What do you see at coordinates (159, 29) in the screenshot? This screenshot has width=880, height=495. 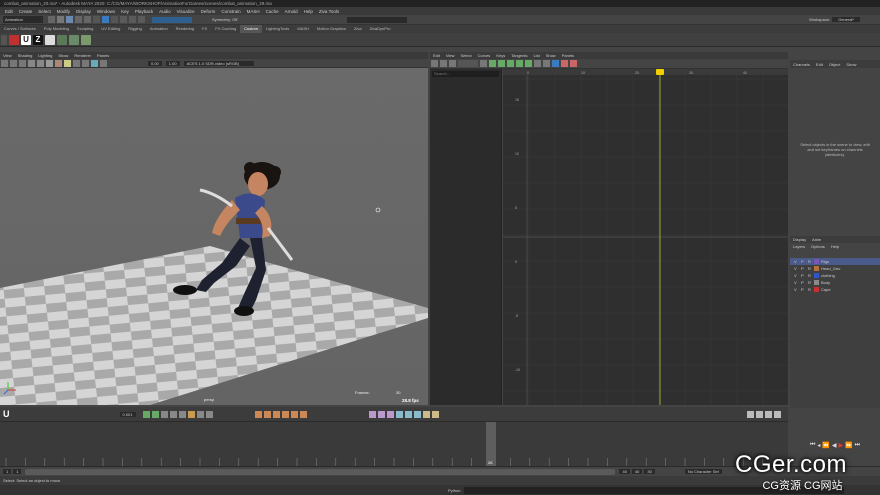 I see `shelf-tab-animation: Animation` at bounding box center [159, 29].